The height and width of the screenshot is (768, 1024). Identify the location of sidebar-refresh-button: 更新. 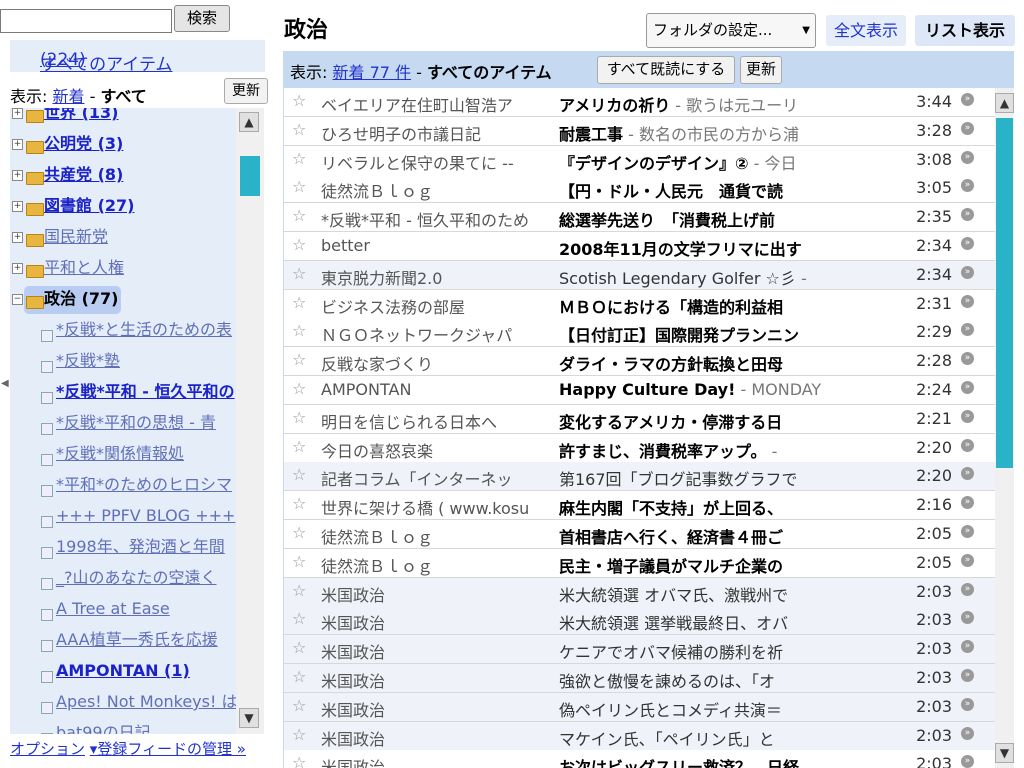
(246, 91).